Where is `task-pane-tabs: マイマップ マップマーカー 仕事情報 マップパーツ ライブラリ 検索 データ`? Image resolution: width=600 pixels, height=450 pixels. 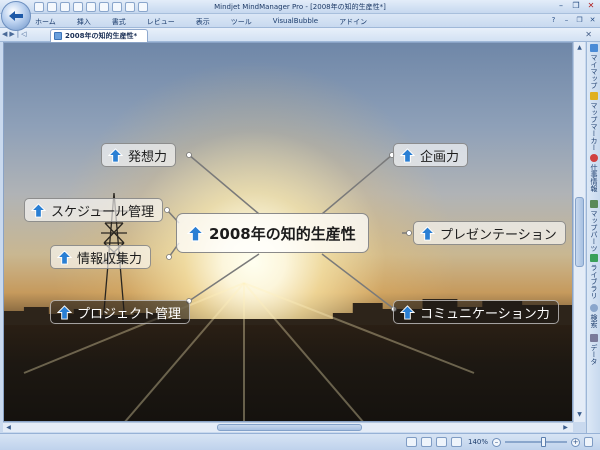 task-pane-tabs: マイマップ マップマーカー 仕事情報 マップパーツ ライブラリ 検索 データ is located at coordinates (593, 238).